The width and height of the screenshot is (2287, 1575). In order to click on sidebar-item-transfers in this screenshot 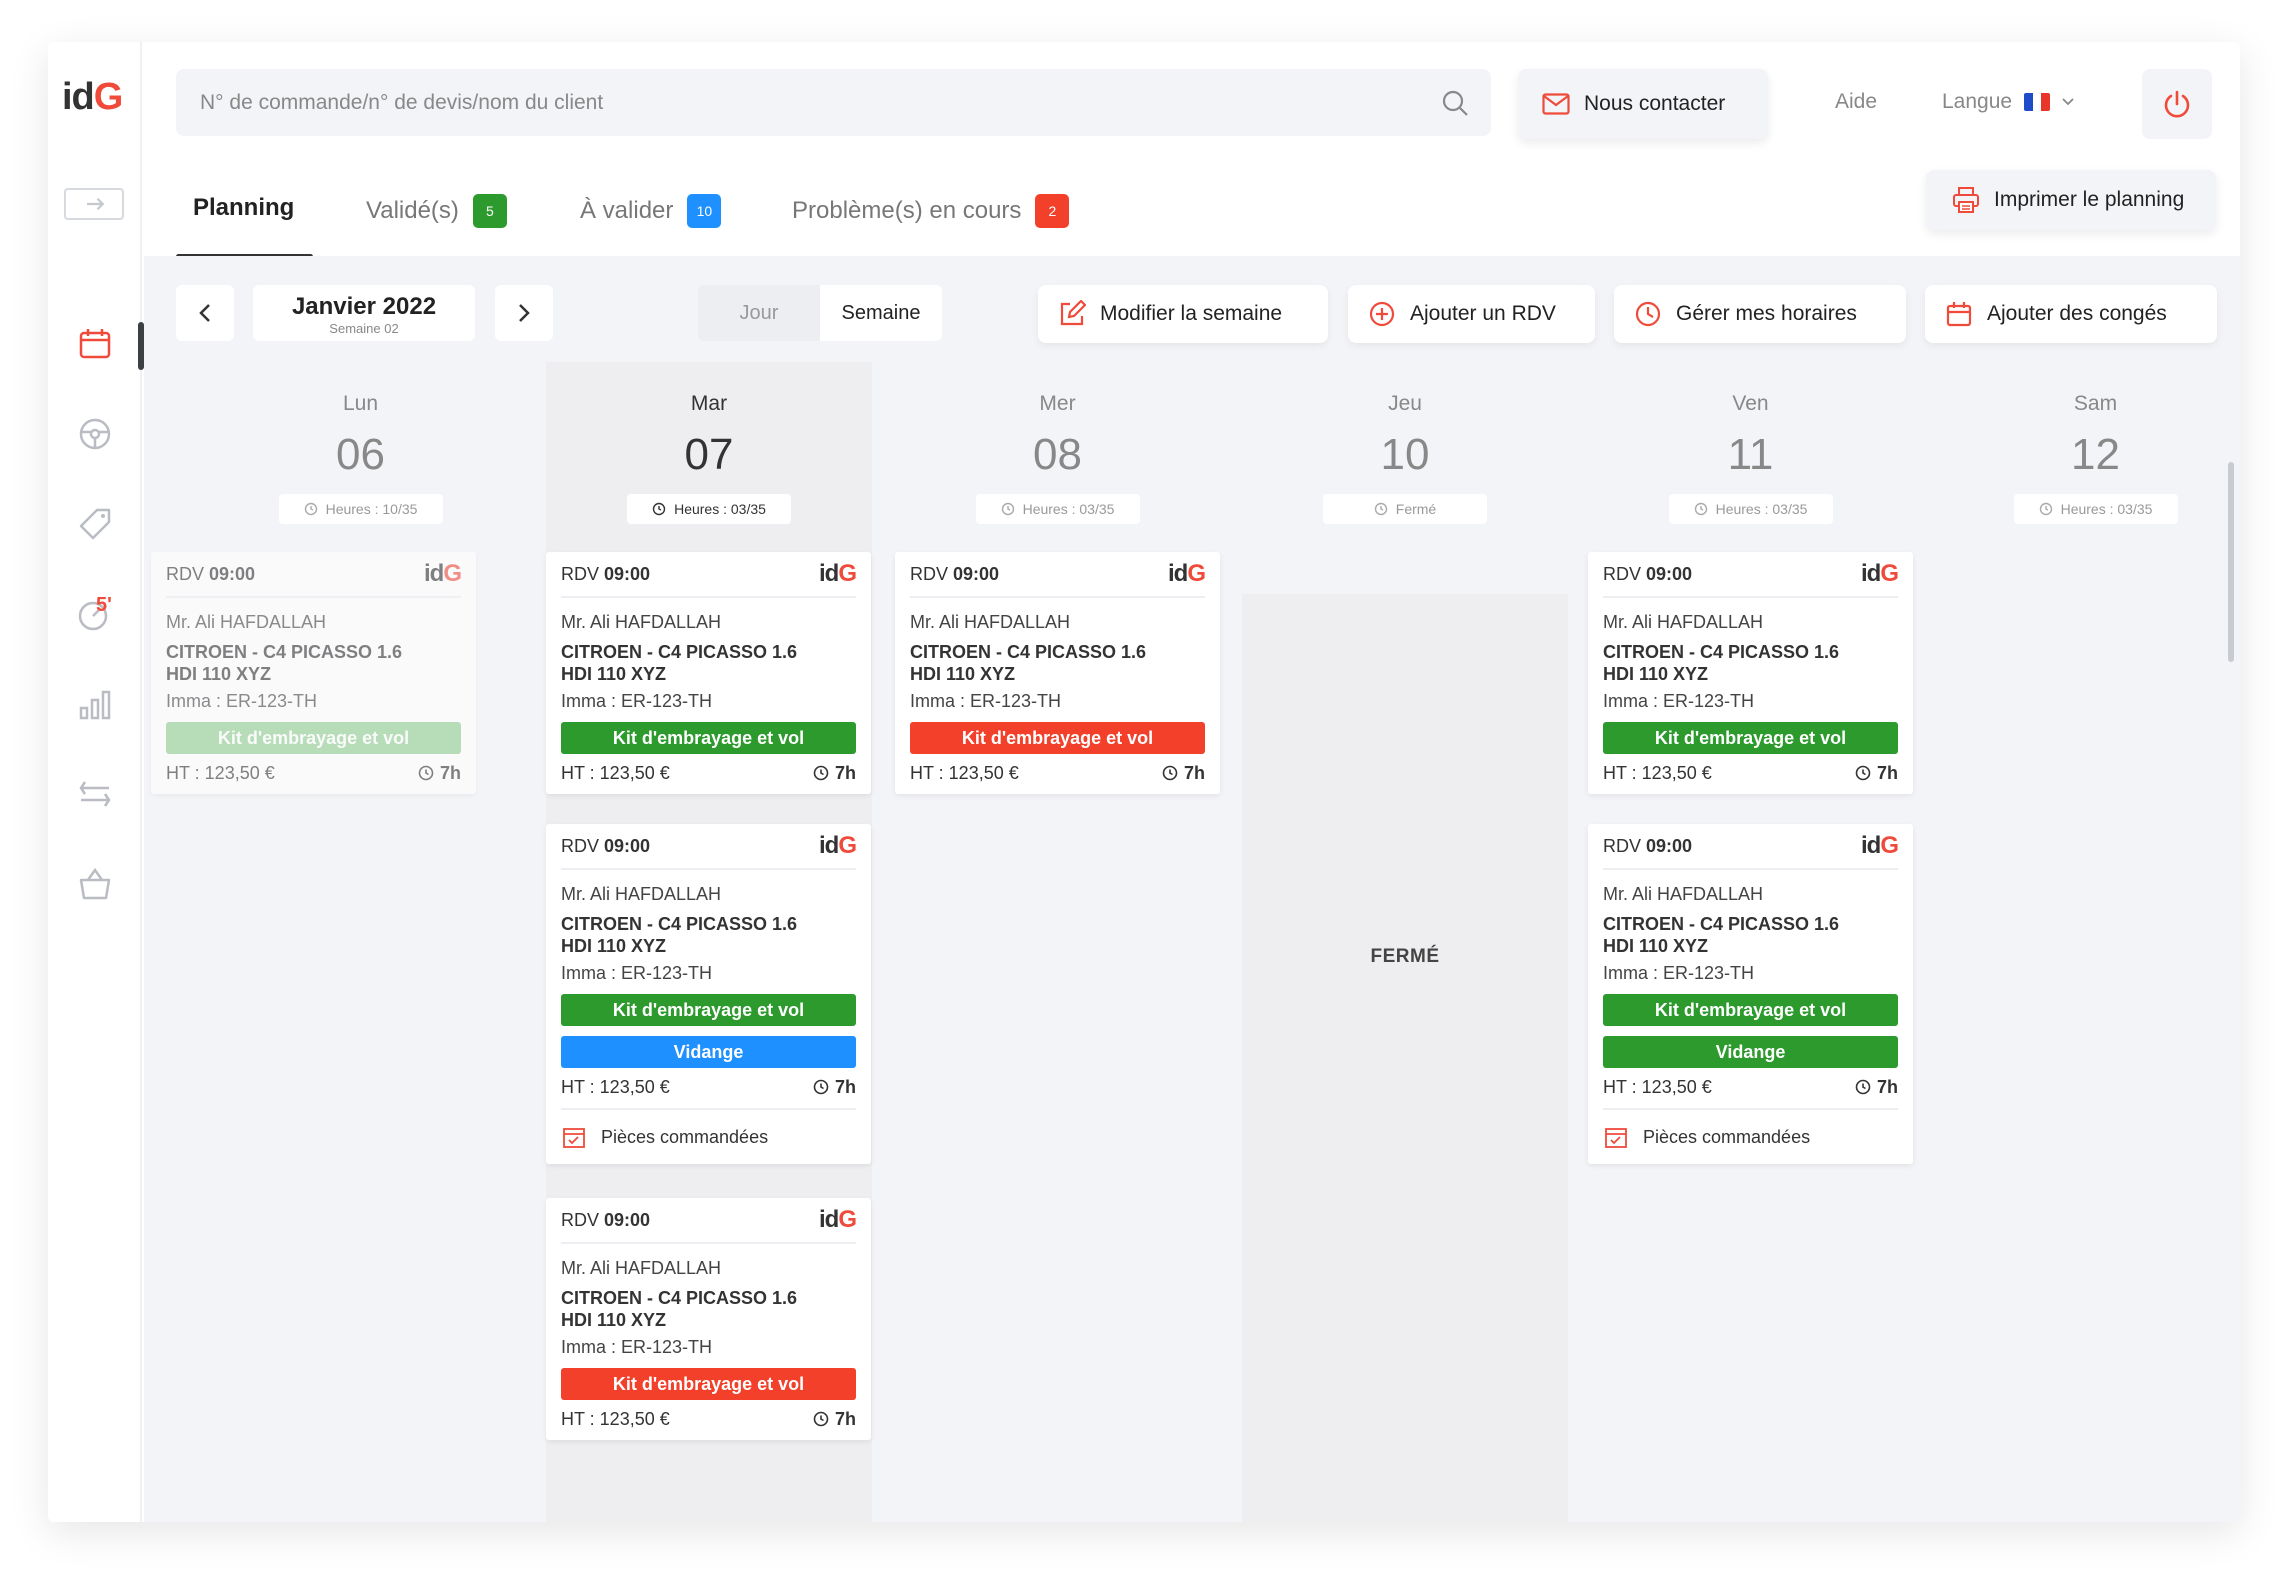, I will do `click(95, 794)`.